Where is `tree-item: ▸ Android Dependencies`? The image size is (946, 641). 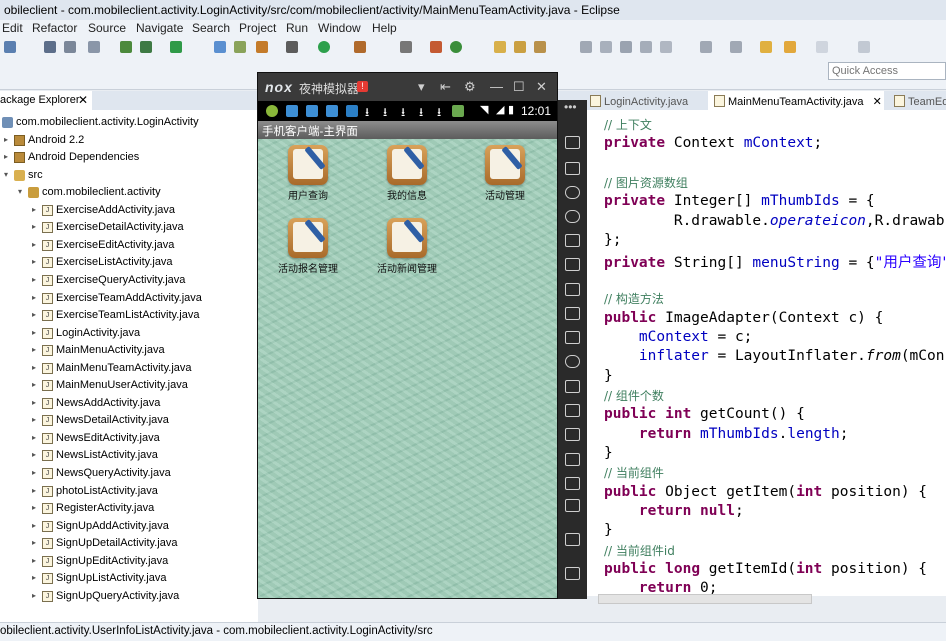 tree-item: ▸ Android Dependencies is located at coordinates (129, 157).